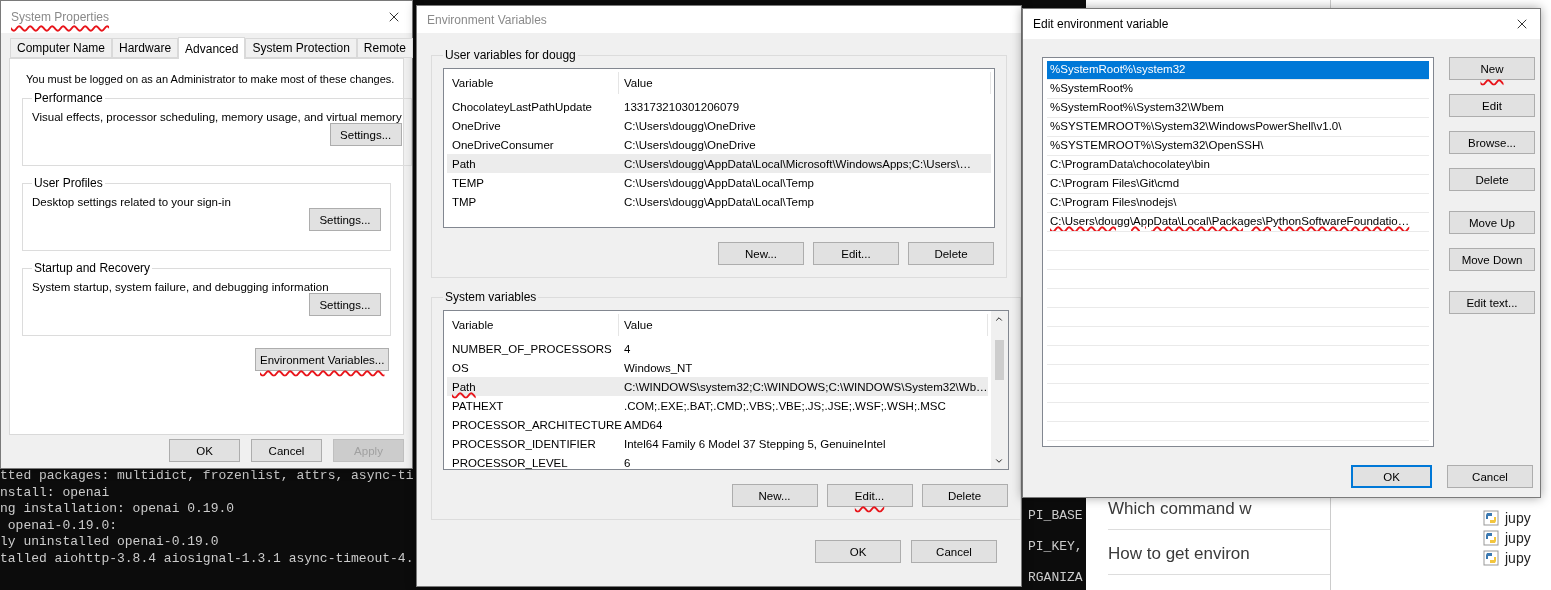 This screenshot has width=1551, height=590. I want to click on variable-row: PROCESSOR_IDENTIFIER Intel64 Family 6 Model 37 Stepping 5, GenuineIntel, so click(717, 443).